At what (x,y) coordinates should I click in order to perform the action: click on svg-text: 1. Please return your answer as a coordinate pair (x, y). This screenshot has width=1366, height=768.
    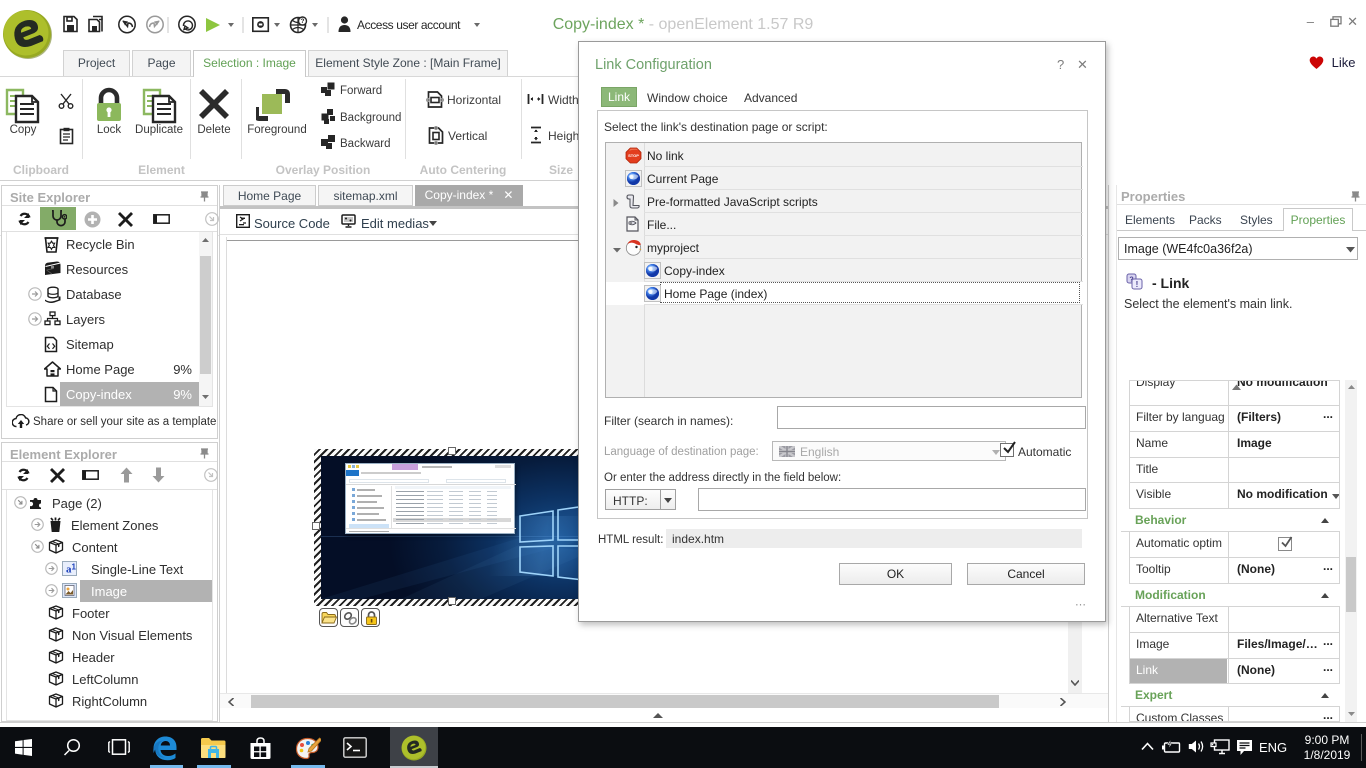
    Looking at the image, I should click on (74, 567).